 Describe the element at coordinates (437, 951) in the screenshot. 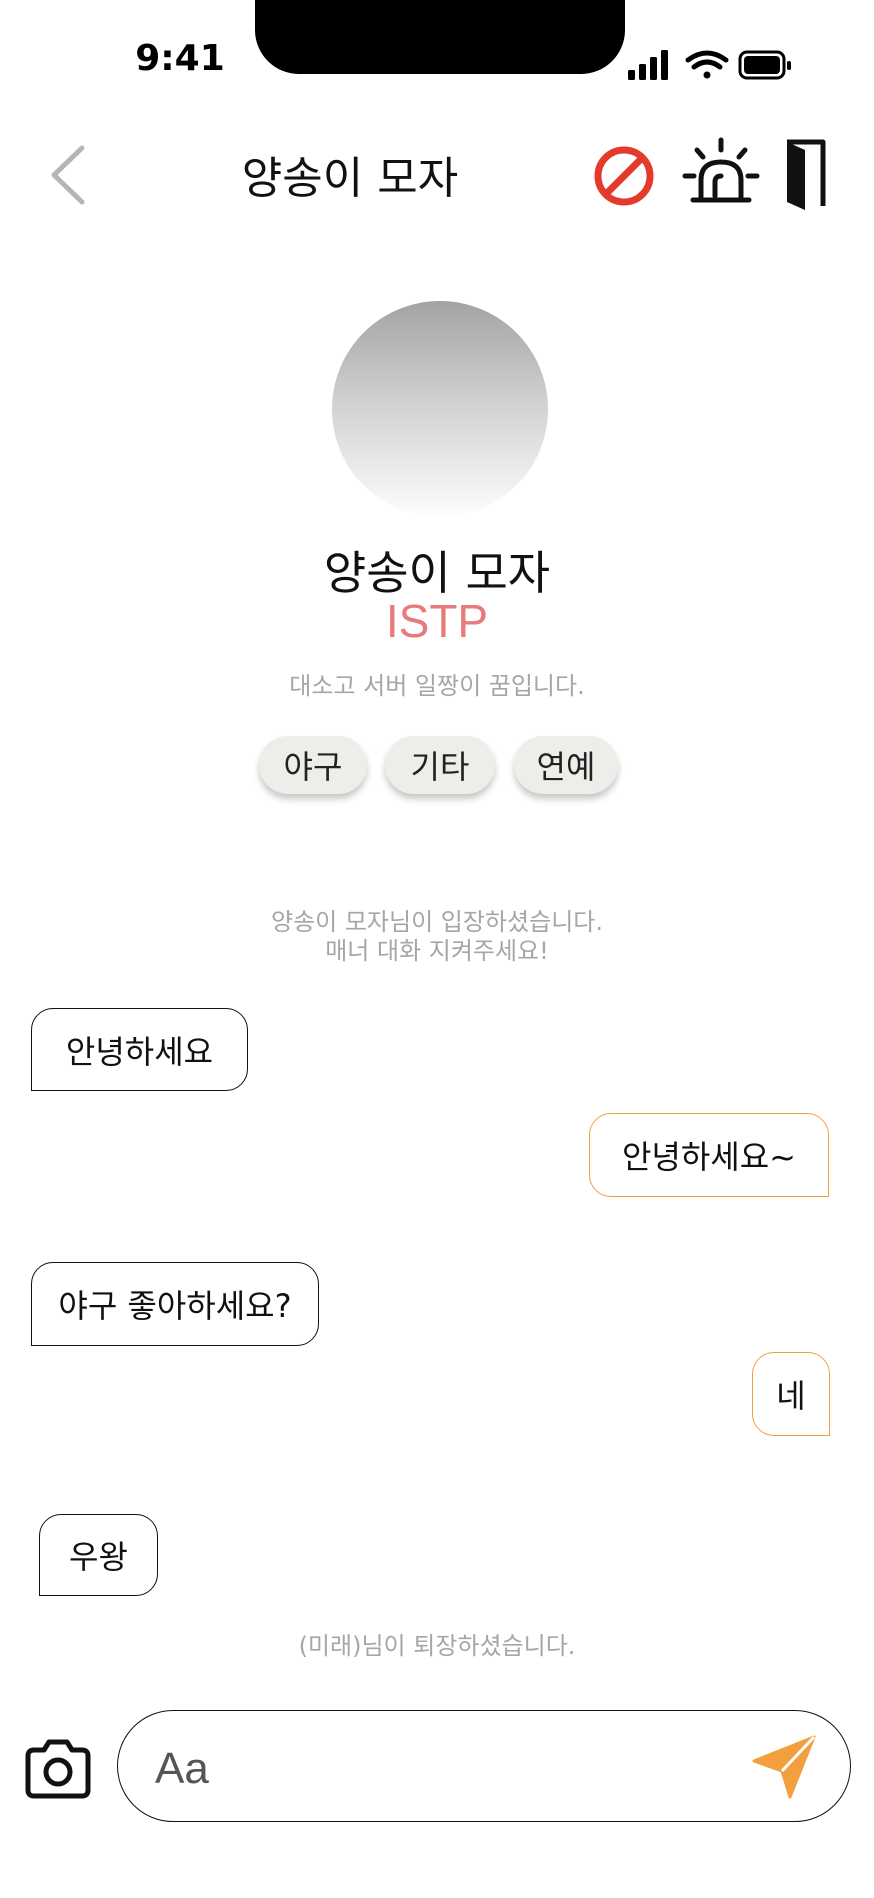

I see `system-message-line: 매너 대화 지켜주세요!` at that location.